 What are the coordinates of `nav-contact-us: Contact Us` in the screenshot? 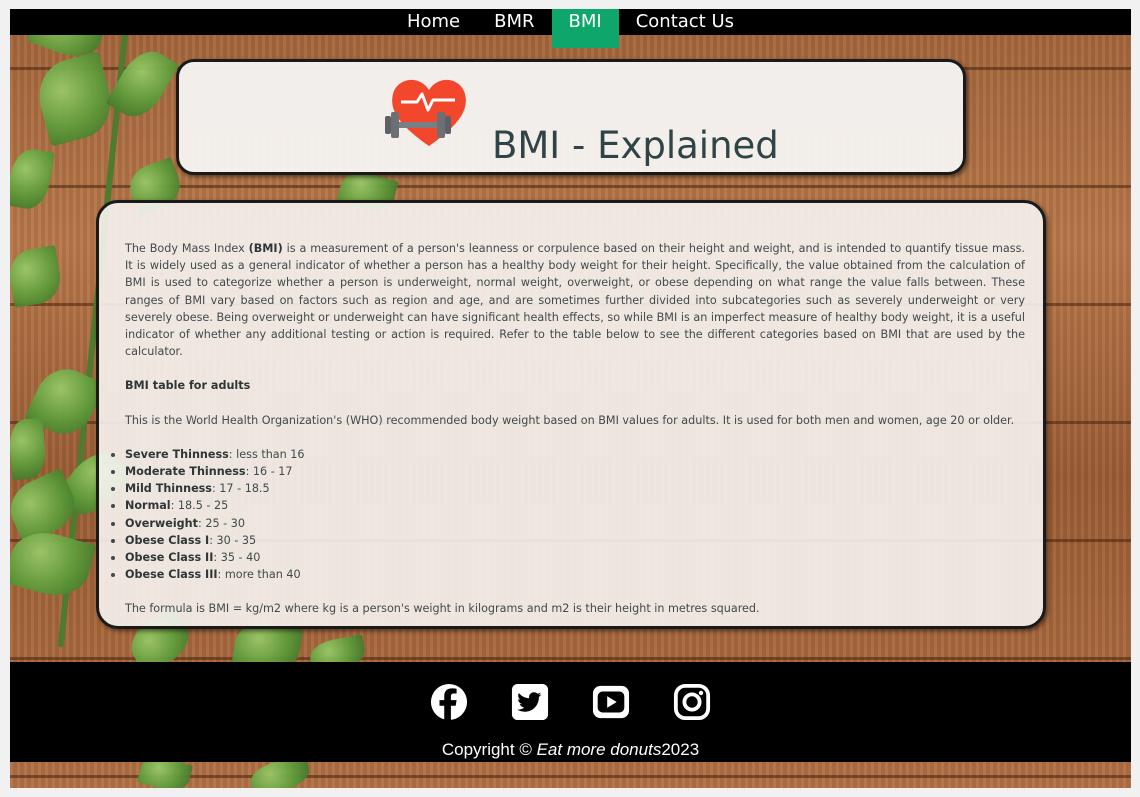 It's located at (685, 22).